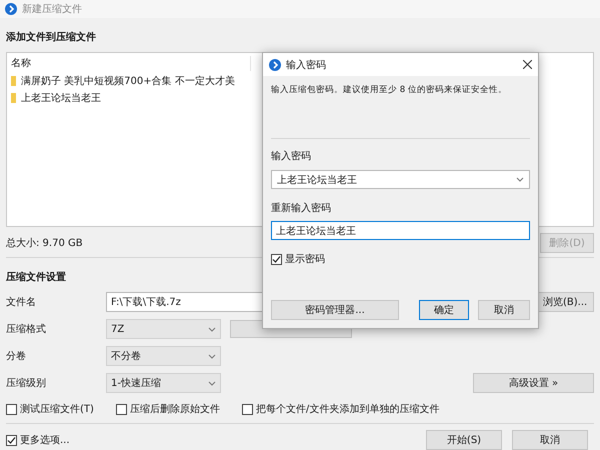 This screenshot has height=450, width=600. Describe the element at coordinates (50, 409) in the screenshot. I see `option-checkbox: 测试压缩文件(T)` at that location.